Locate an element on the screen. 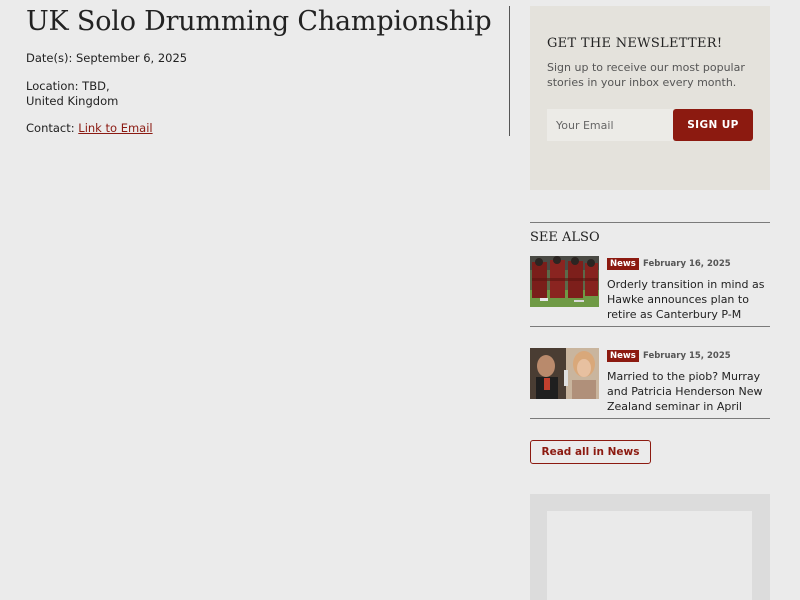 The image size is (800, 600). location-line-2: United Kingdom is located at coordinates (72, 101).